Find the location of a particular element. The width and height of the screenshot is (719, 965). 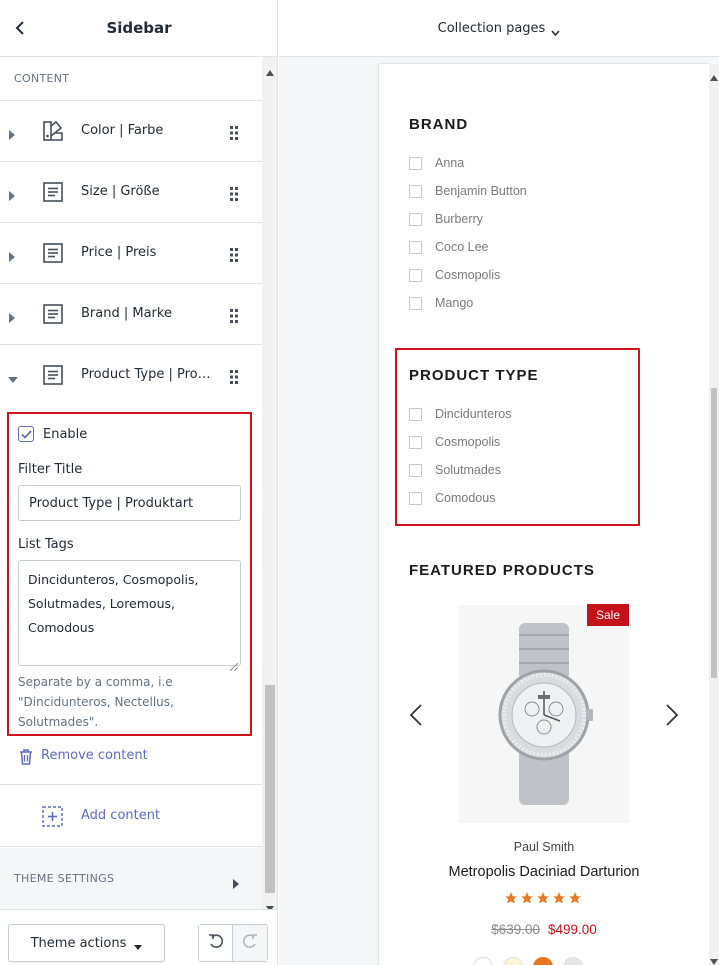

filter-title-label: Filter Title is located at coordinates (50, 469).